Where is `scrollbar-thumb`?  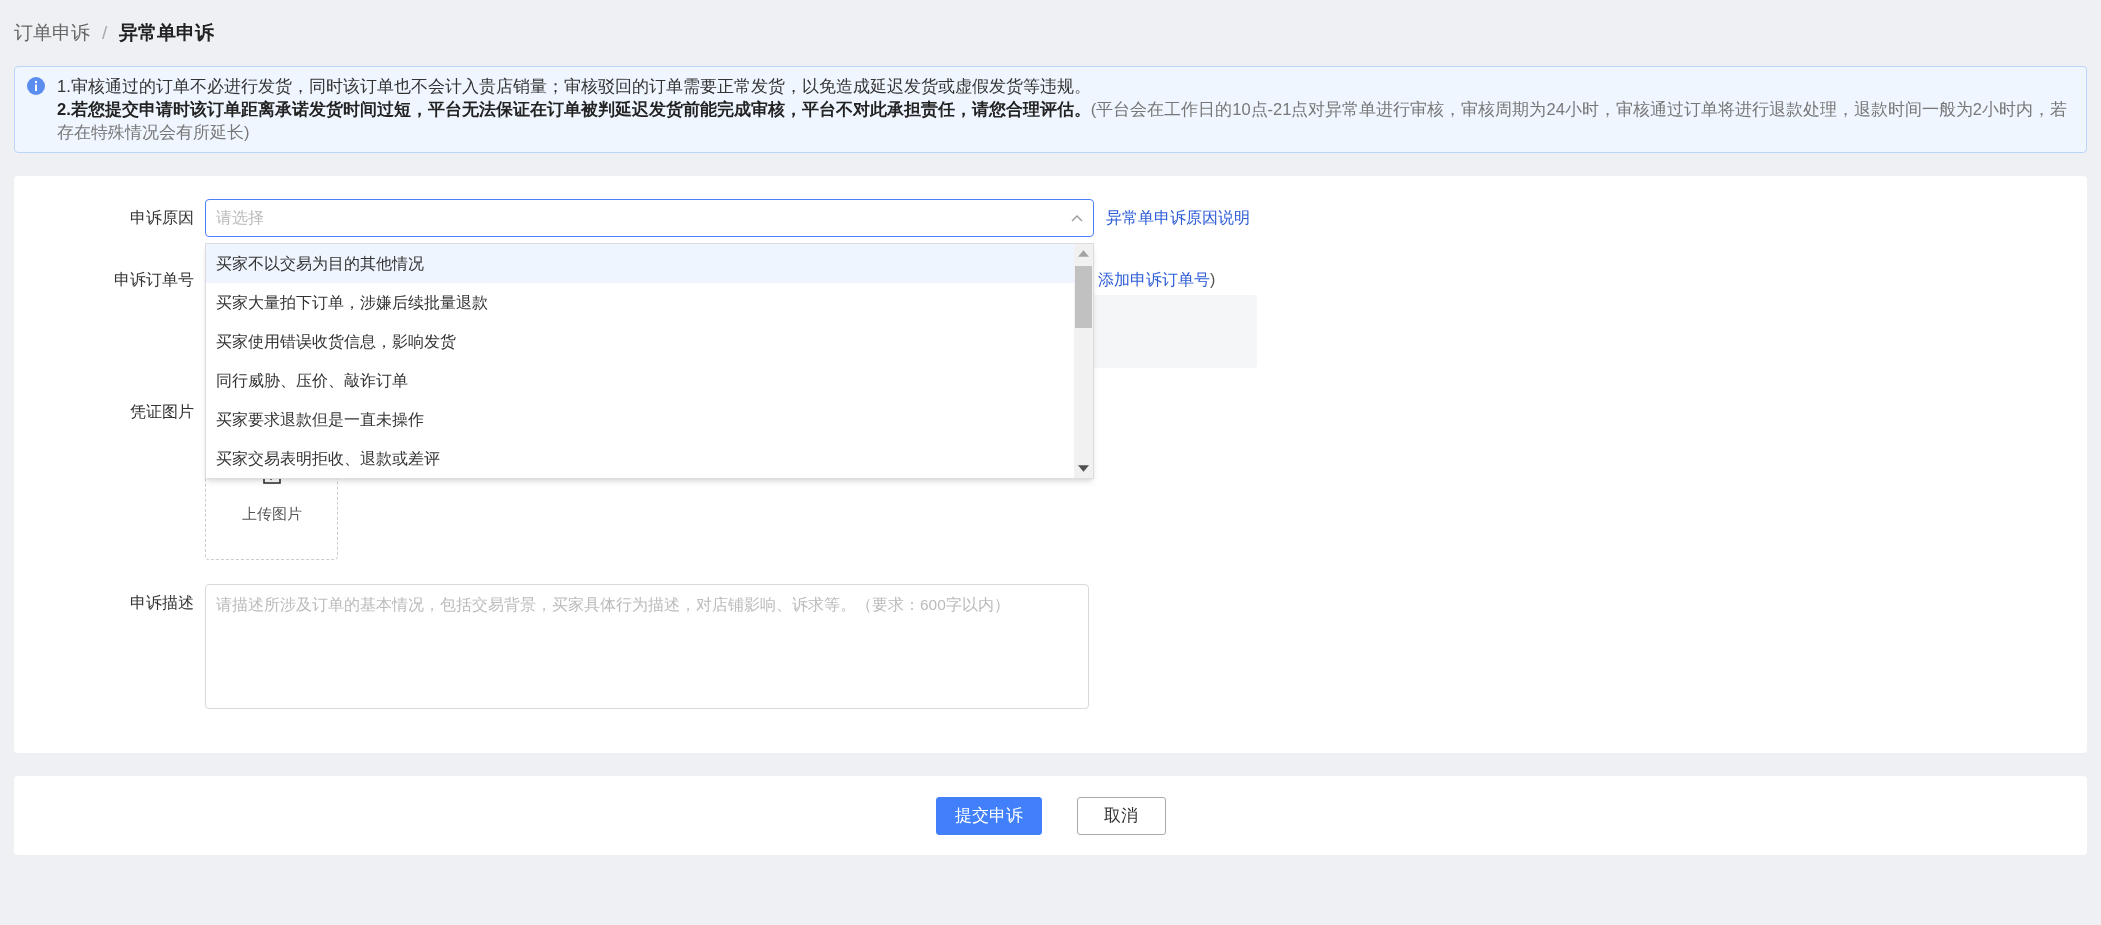 scrollbar-thumb is located at coordinates (1083, 297).